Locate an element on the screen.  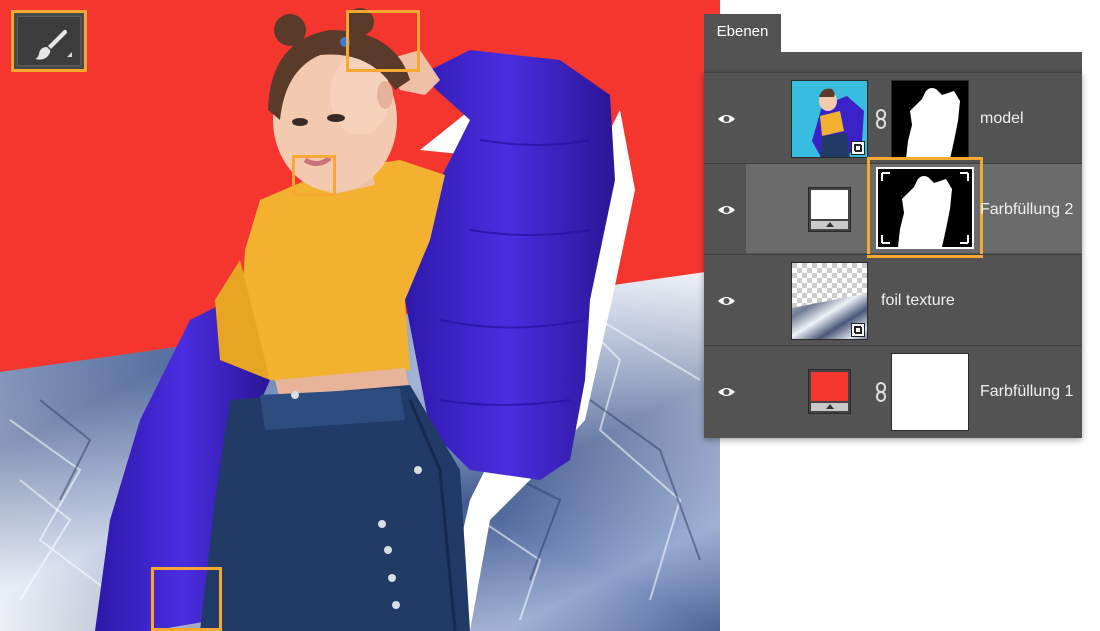
layer-mask-thumbnail-model is located at coordinates (930, 119).